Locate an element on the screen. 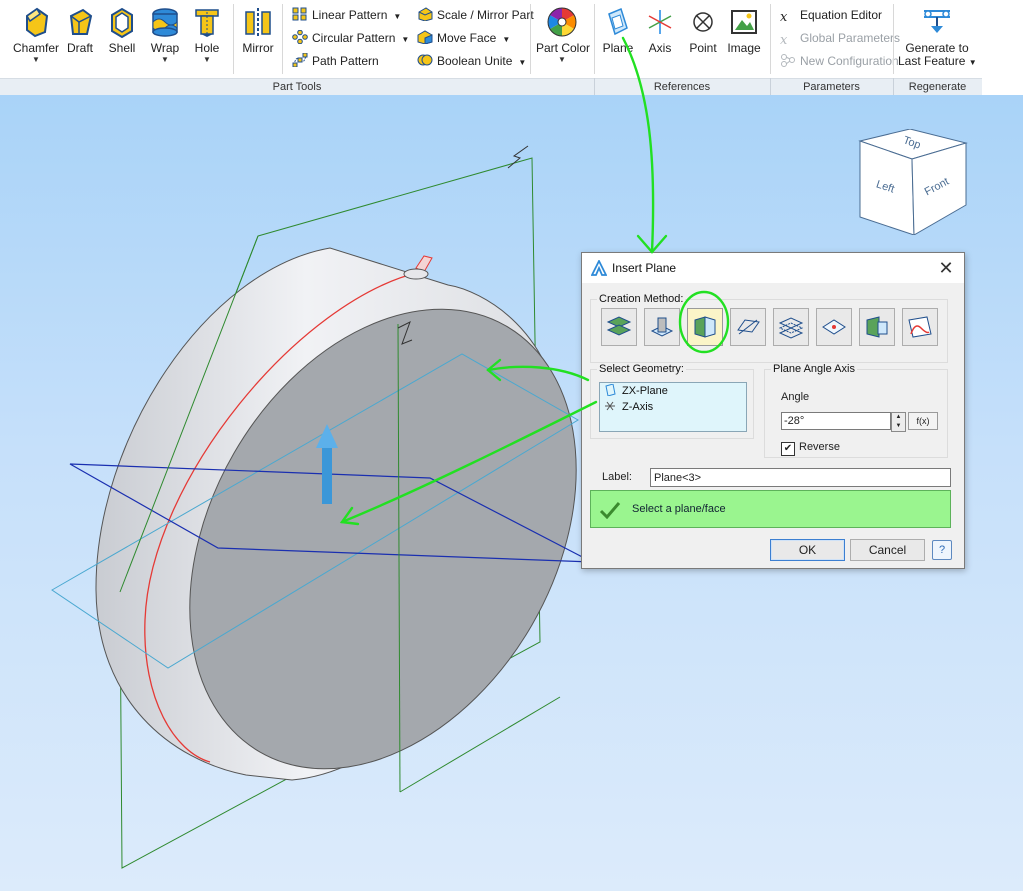 Image resolution: width=1023 pixels, height=891 pixels. equation-editor-button: 𝑥 Equation Editor is located at coordinates (831, 15).